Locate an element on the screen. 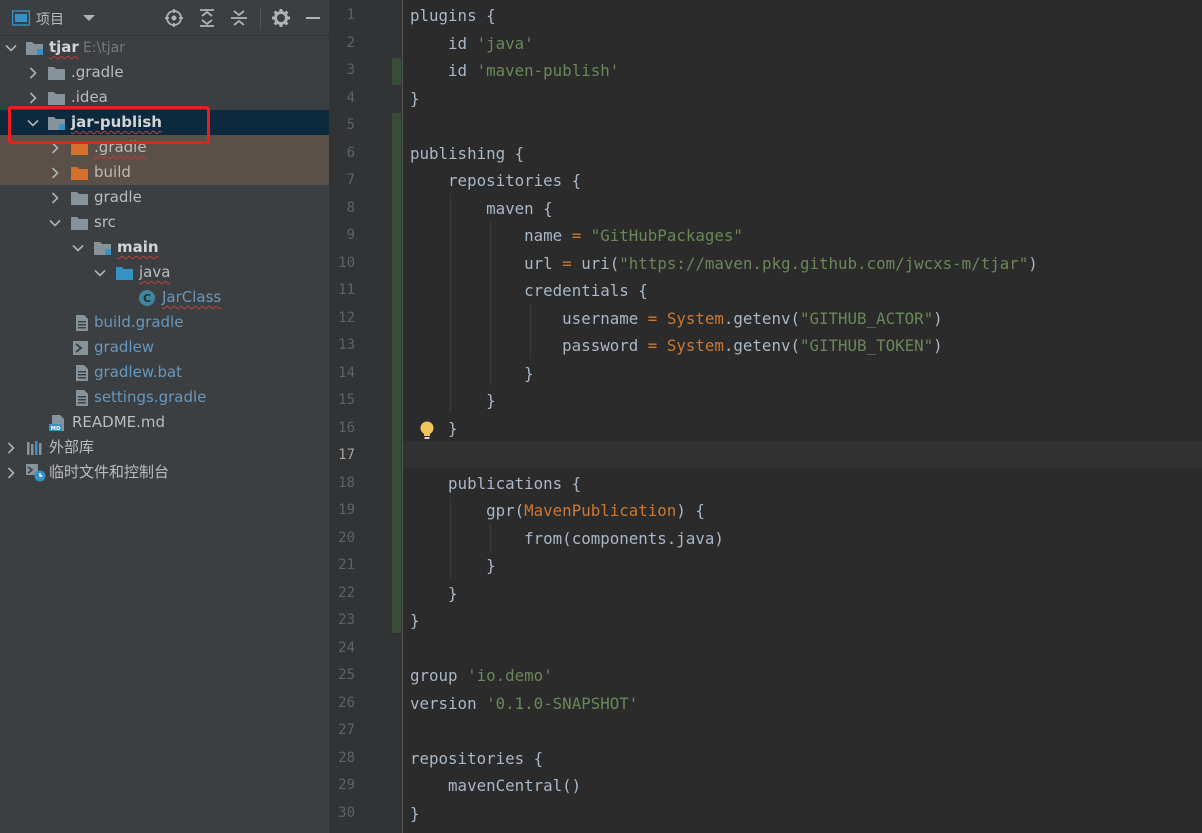 This screenshot has width=1202, height=833. tree-node-idea: .idea is located at coordinates (164, 97).